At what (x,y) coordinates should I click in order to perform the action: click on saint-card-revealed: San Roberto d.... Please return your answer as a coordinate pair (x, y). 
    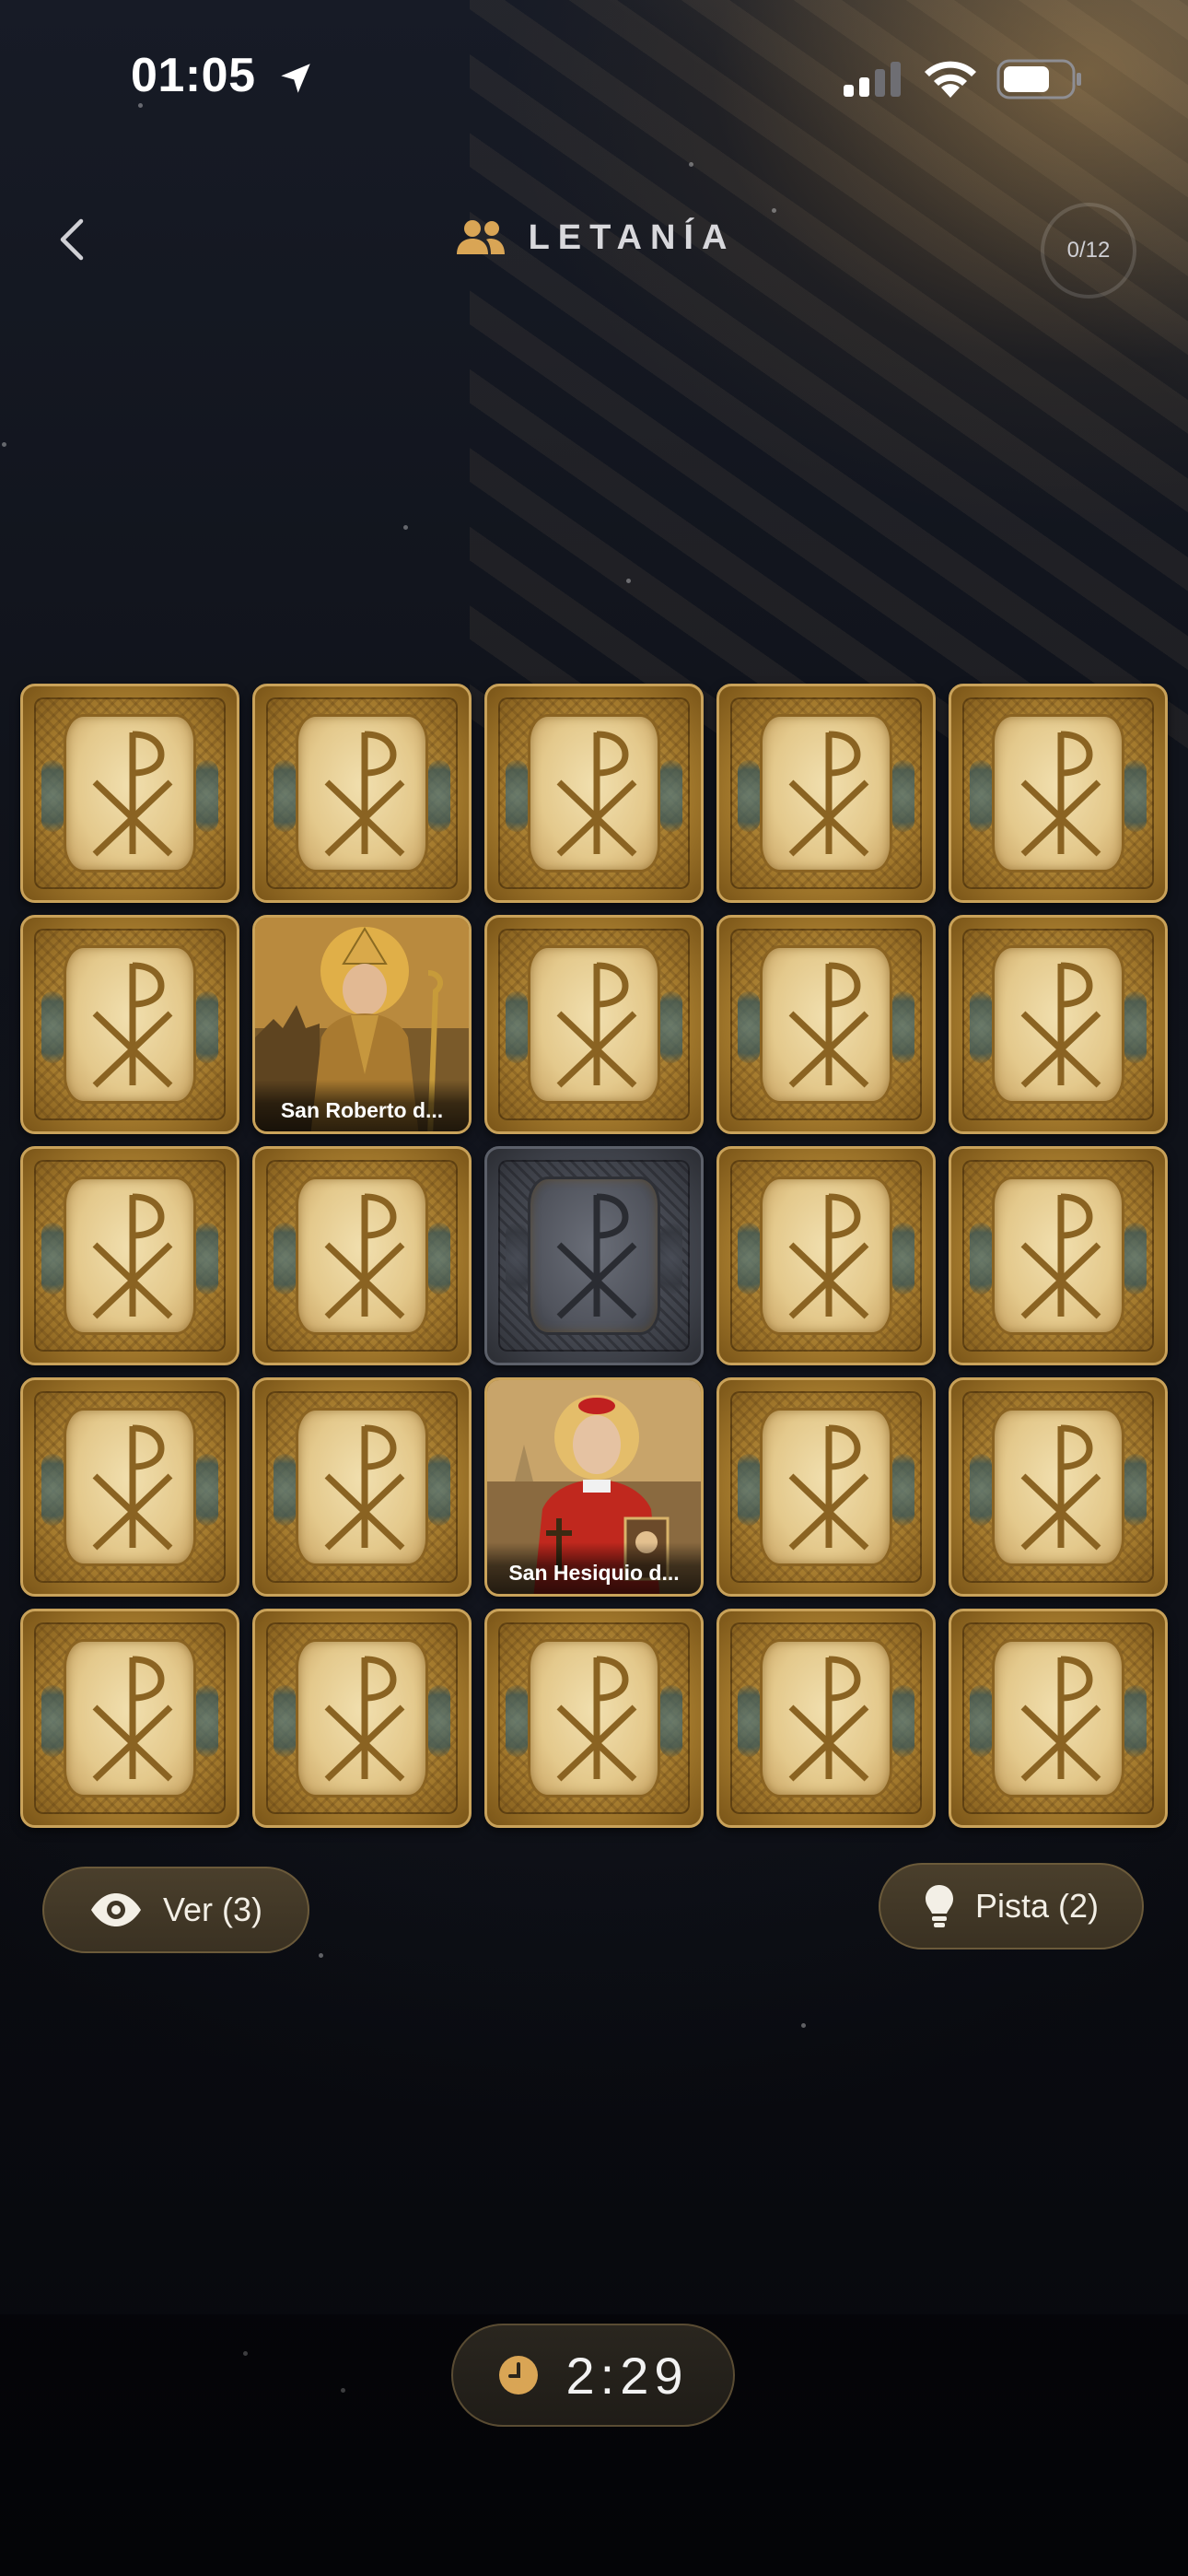
    Looking at the image, I should click on (362, 1024).